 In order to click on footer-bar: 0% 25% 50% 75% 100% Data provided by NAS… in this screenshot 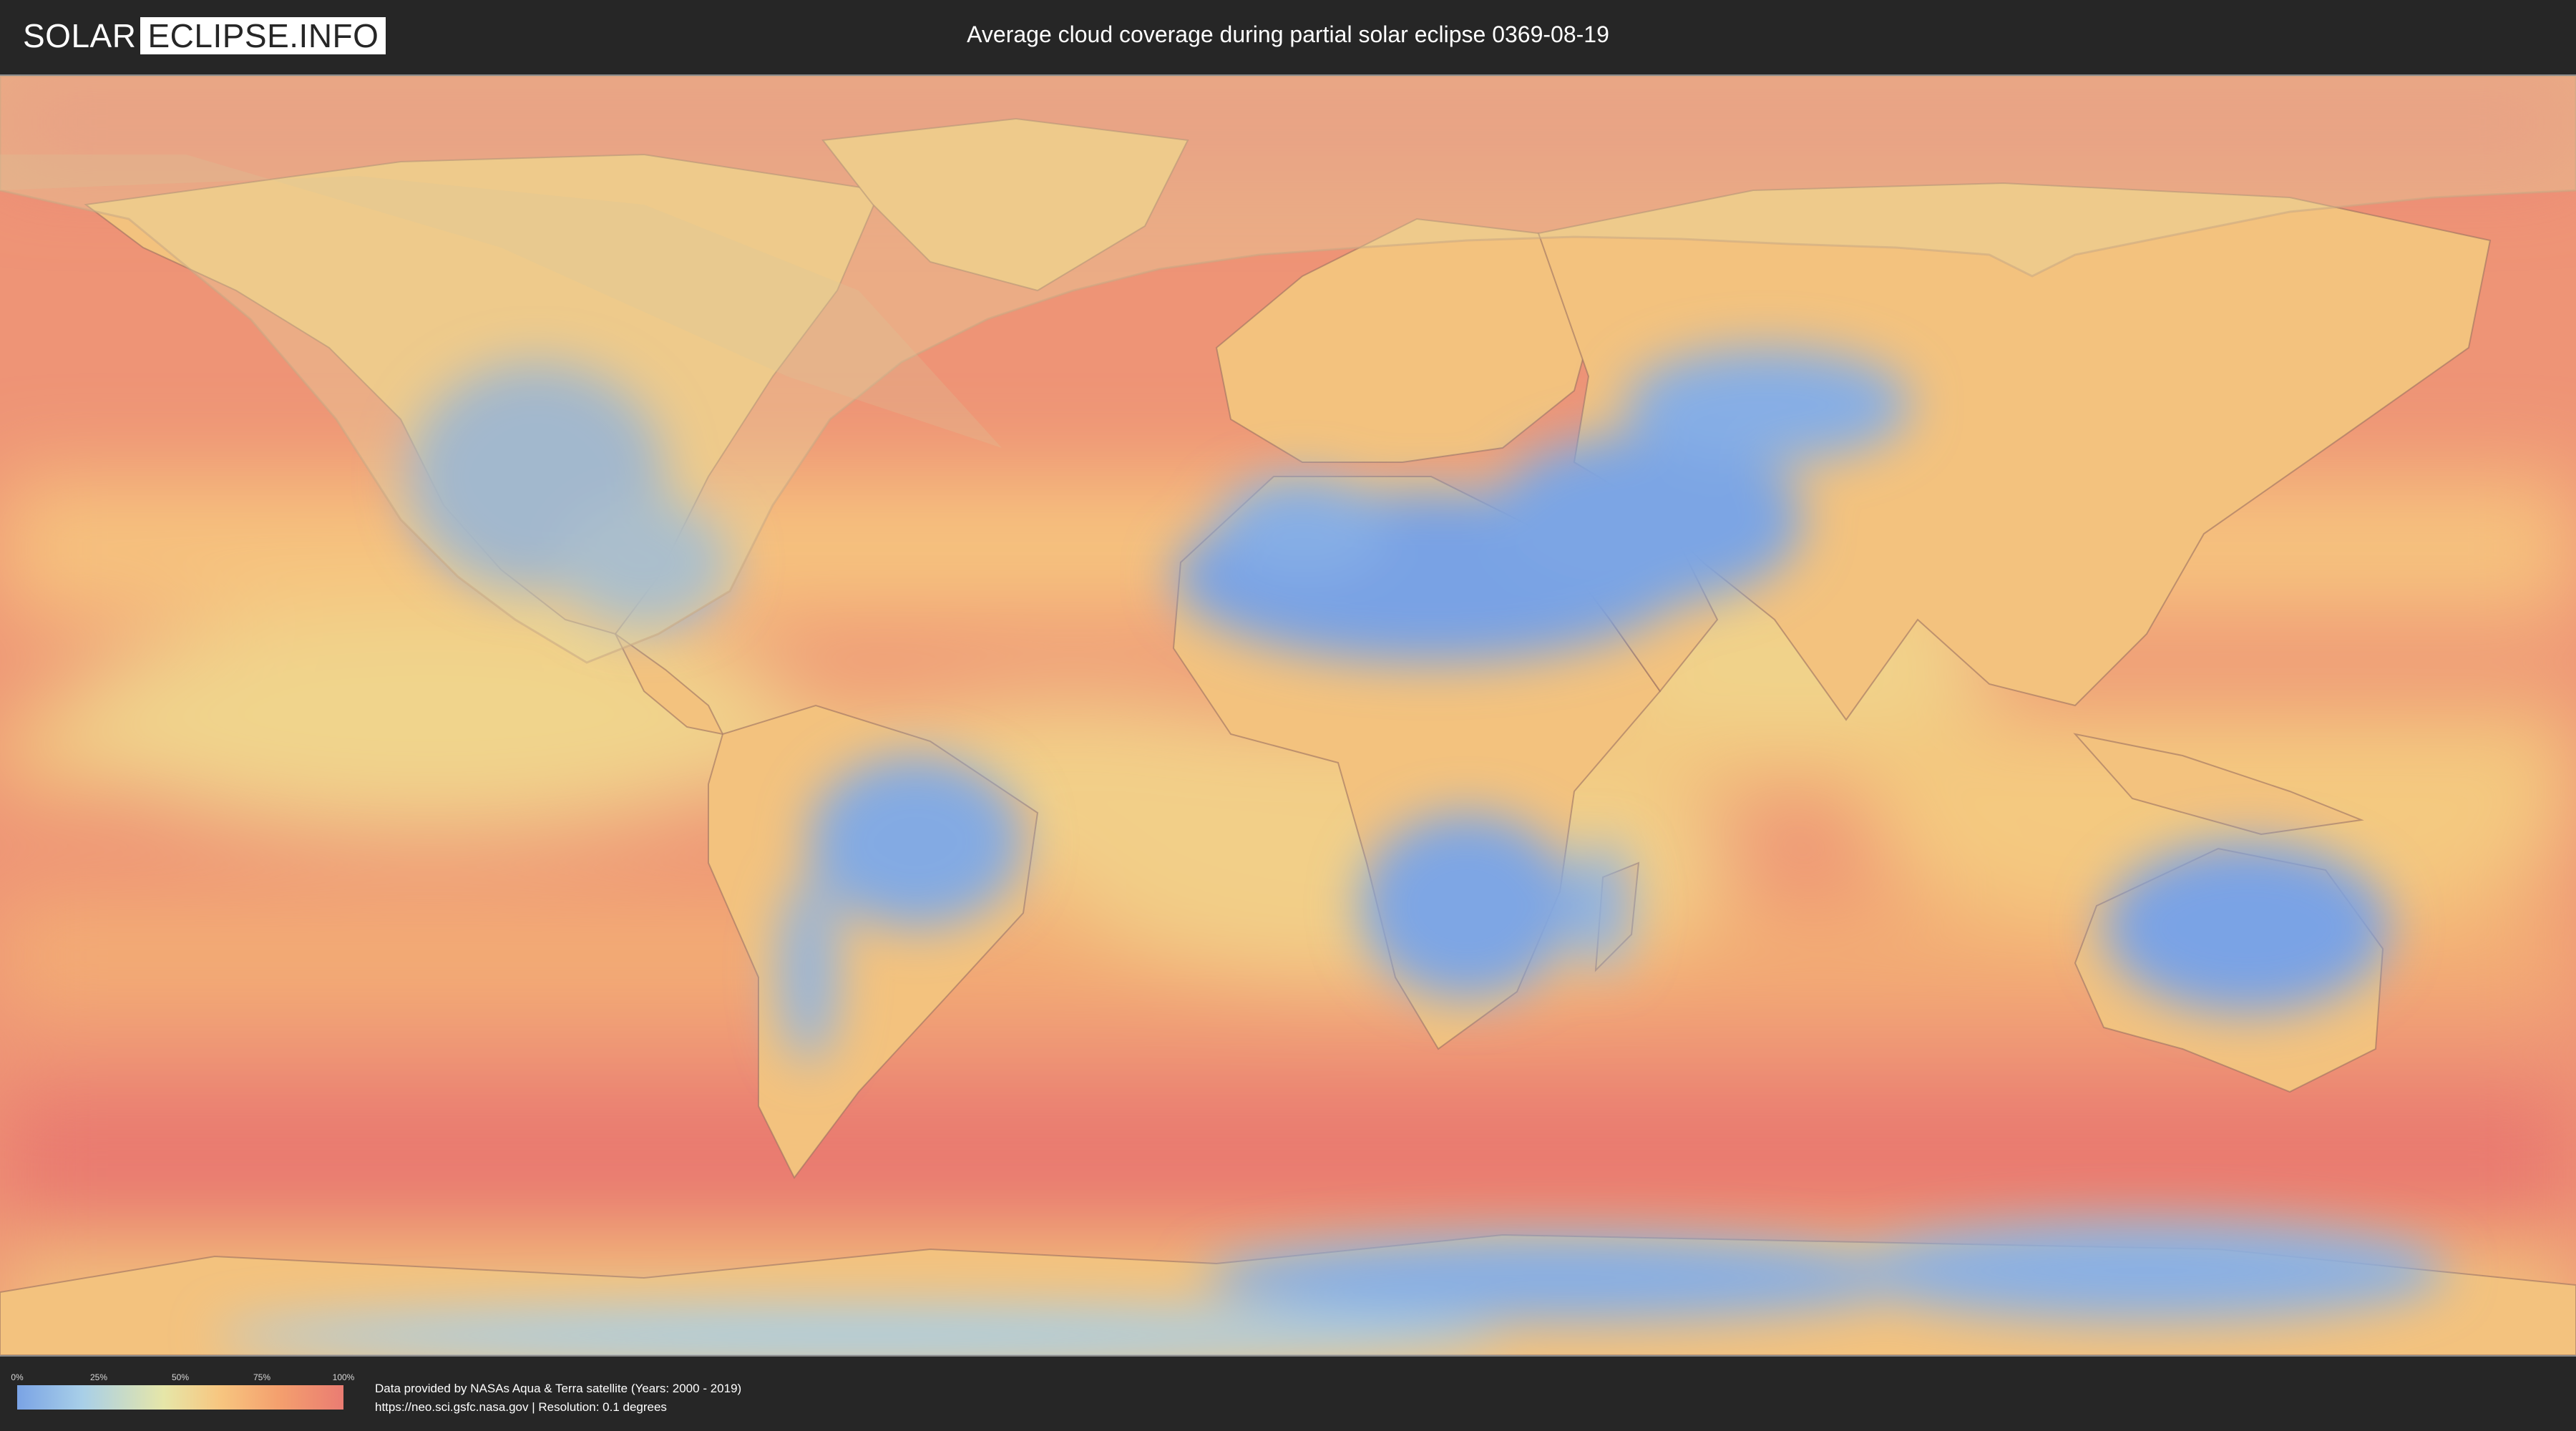, I will do `click(1288, 1394)`.